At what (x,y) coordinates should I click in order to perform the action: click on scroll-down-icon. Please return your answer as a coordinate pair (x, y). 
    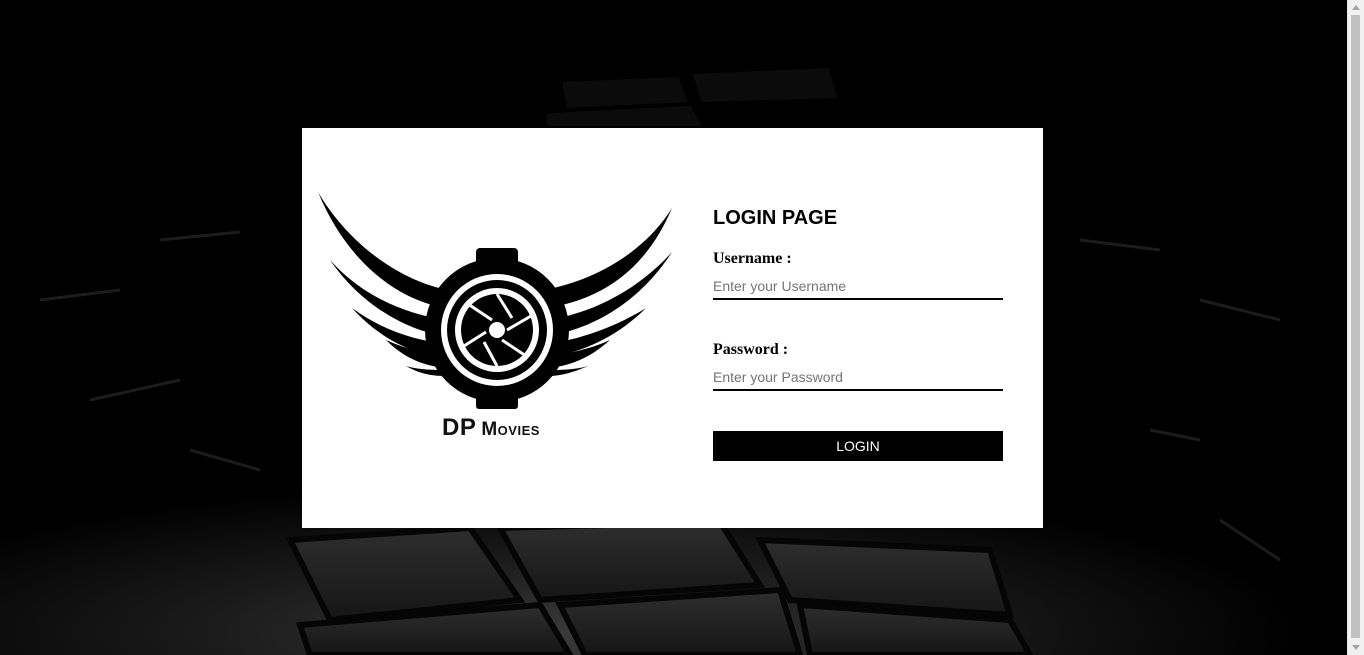
    Looking at the image, I should click on (1356, 647).